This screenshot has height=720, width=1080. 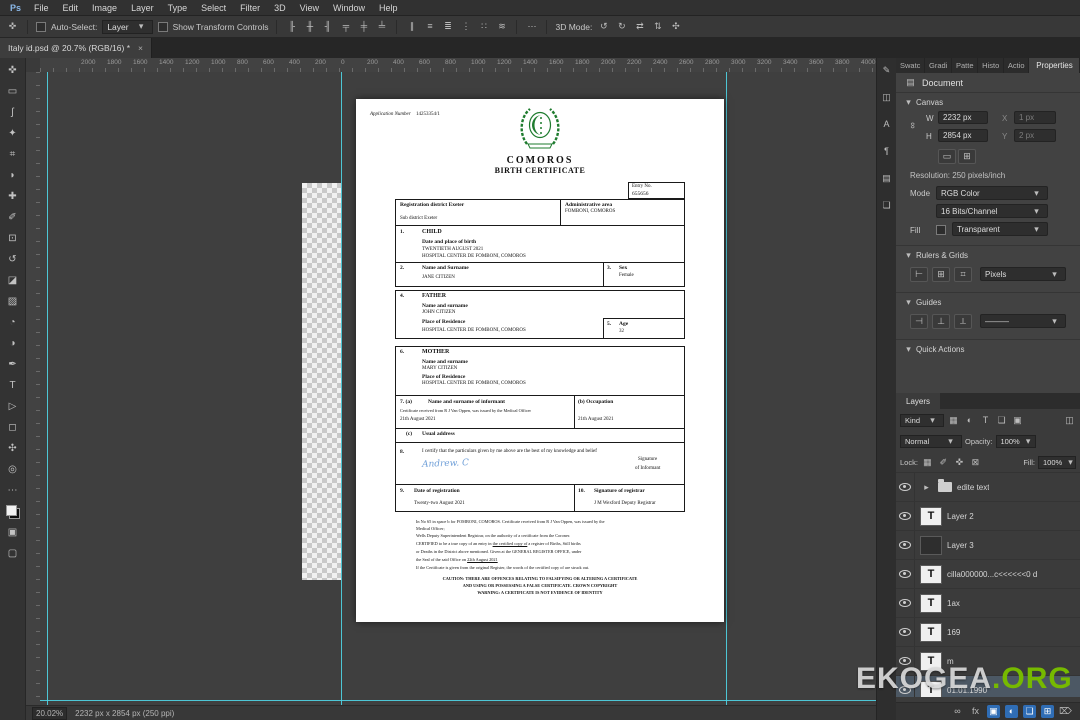 I want to click on crop-canvas-button: ⊞, so click(x=967, y=156).